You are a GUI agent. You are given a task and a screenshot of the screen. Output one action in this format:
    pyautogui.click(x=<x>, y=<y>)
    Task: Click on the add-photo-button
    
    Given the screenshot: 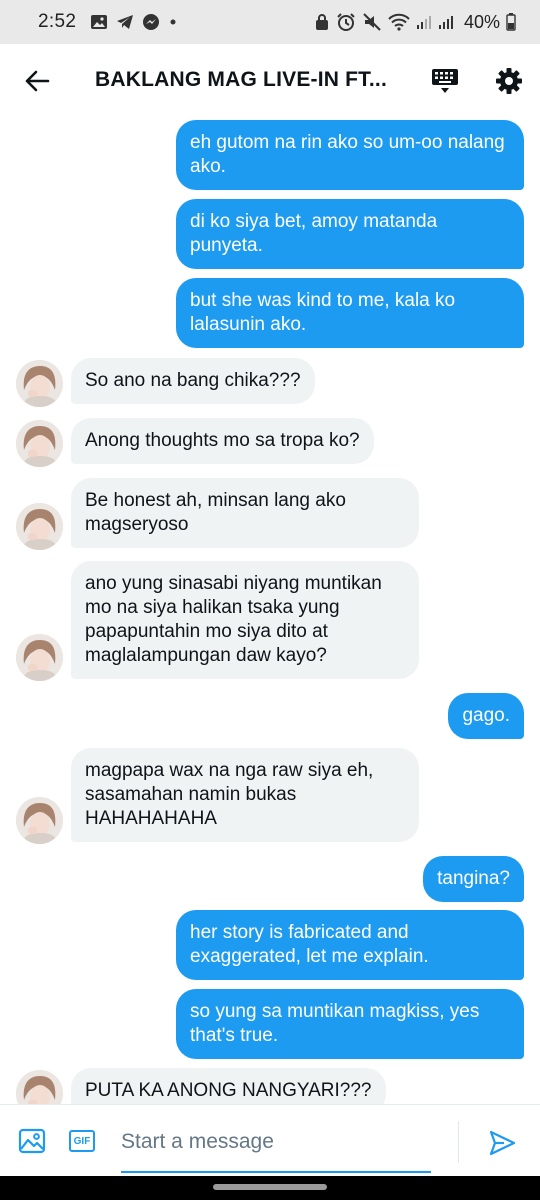 What is the action you would take?
    pyautogui.click(x=32, y=1141)
    